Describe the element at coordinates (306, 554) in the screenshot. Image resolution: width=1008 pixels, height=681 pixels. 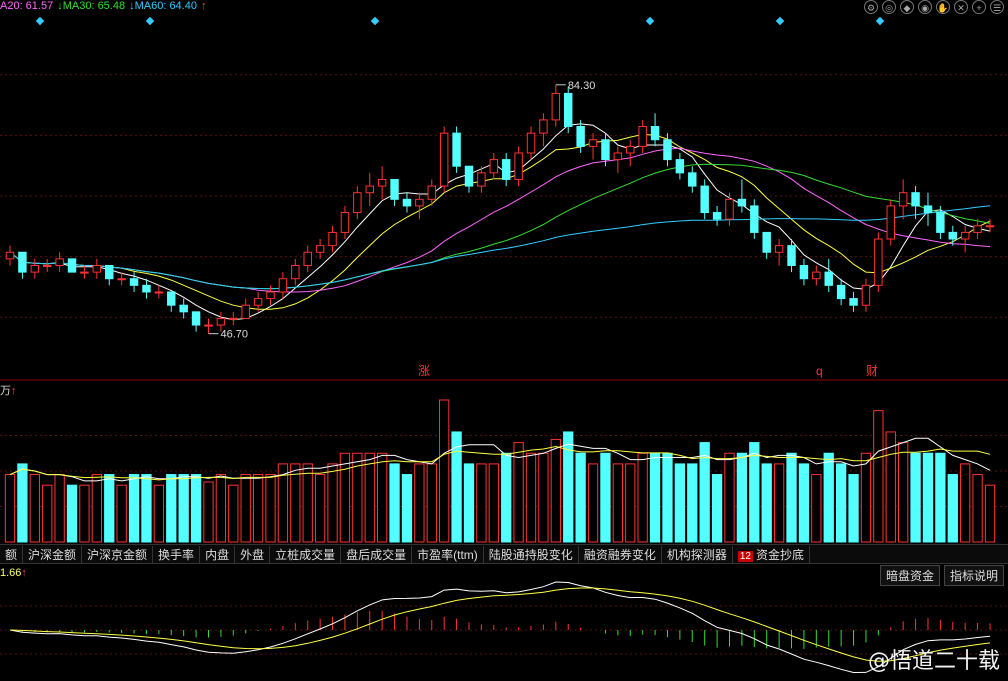
I see `tab-pile-volume: 立桩成交量` at that location.